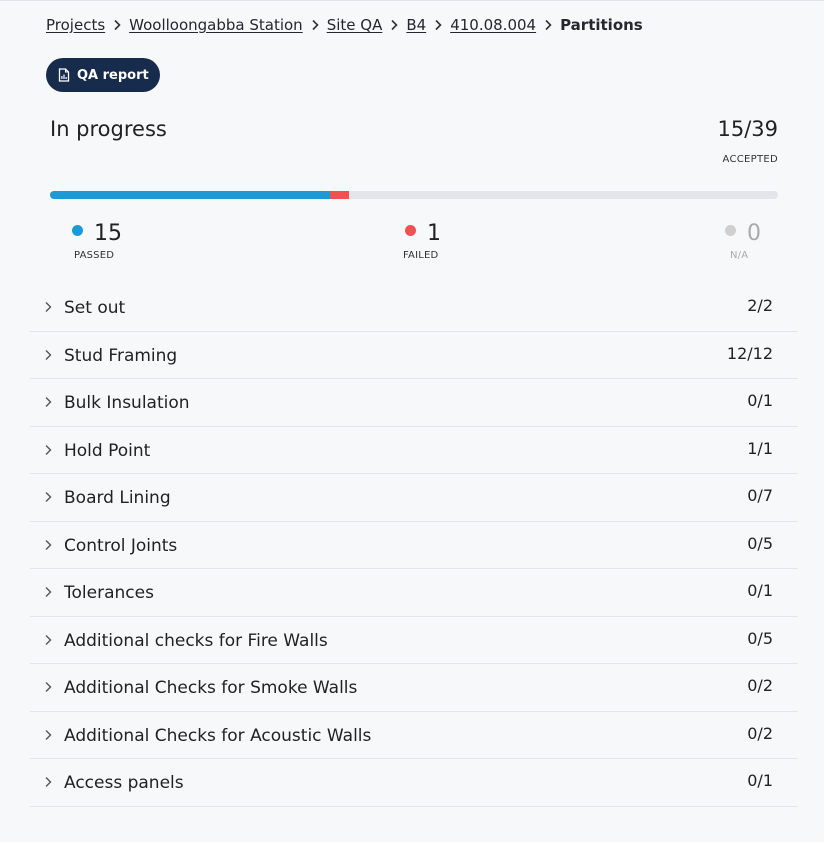  I want to click on section-name: Hold Point, so click(107, 450).